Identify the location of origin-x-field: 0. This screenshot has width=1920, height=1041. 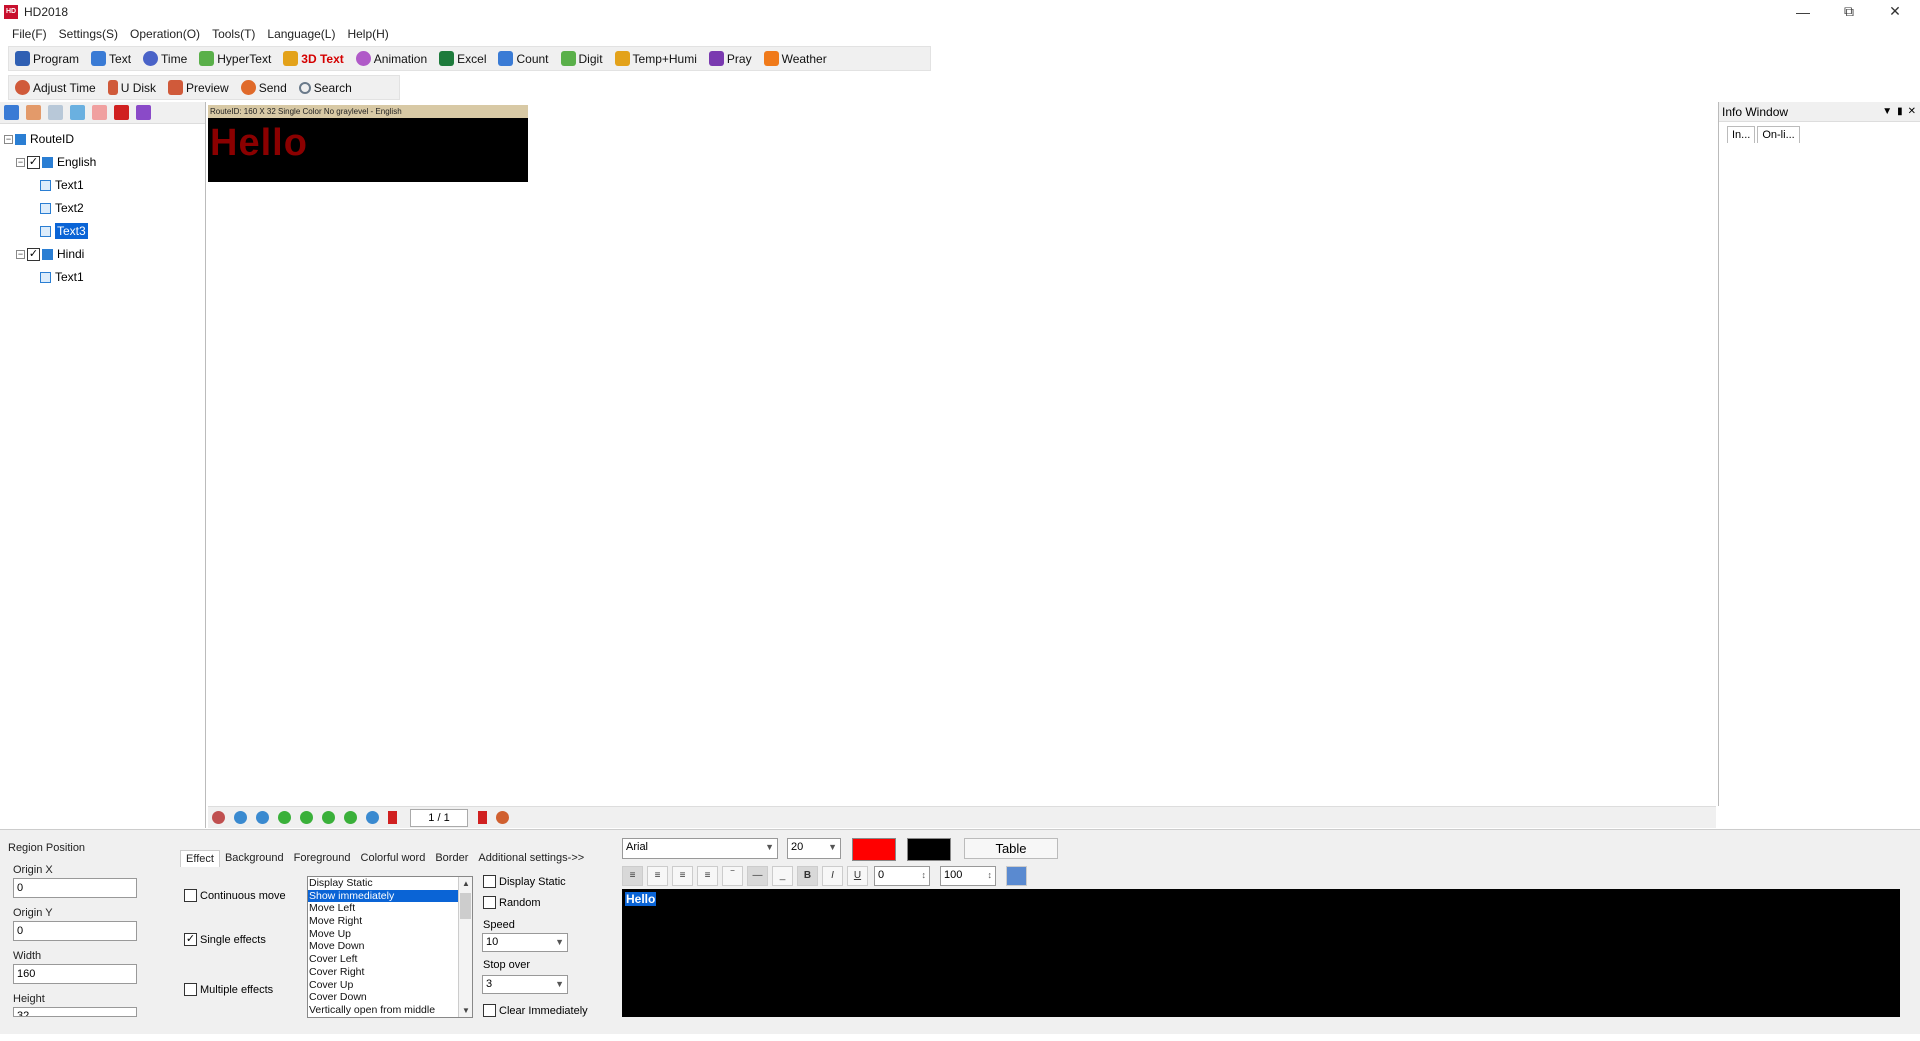
(75, 888).